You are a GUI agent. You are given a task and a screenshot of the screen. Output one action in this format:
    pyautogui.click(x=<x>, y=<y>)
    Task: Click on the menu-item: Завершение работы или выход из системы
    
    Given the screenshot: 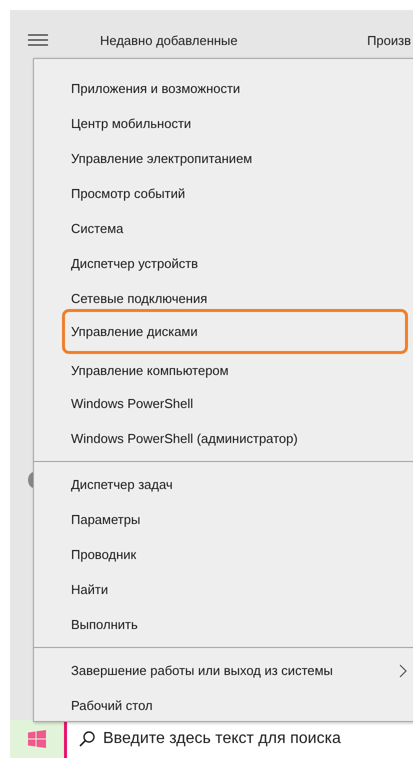 What is the action you would take?
    pyautogui.click(x=223, y=670)
    